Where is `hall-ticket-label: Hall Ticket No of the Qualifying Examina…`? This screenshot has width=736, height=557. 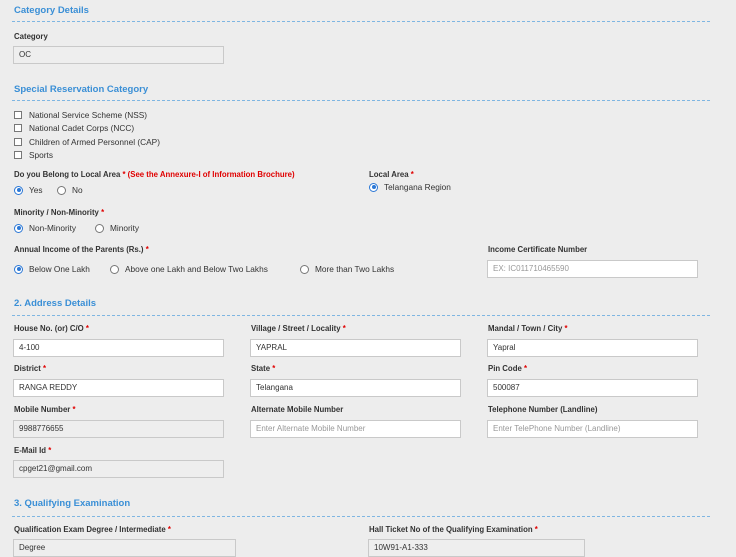
hall-ticket-label: Hall Ticket No of the Qualifying Examina… is located at coordinates (453, 529).